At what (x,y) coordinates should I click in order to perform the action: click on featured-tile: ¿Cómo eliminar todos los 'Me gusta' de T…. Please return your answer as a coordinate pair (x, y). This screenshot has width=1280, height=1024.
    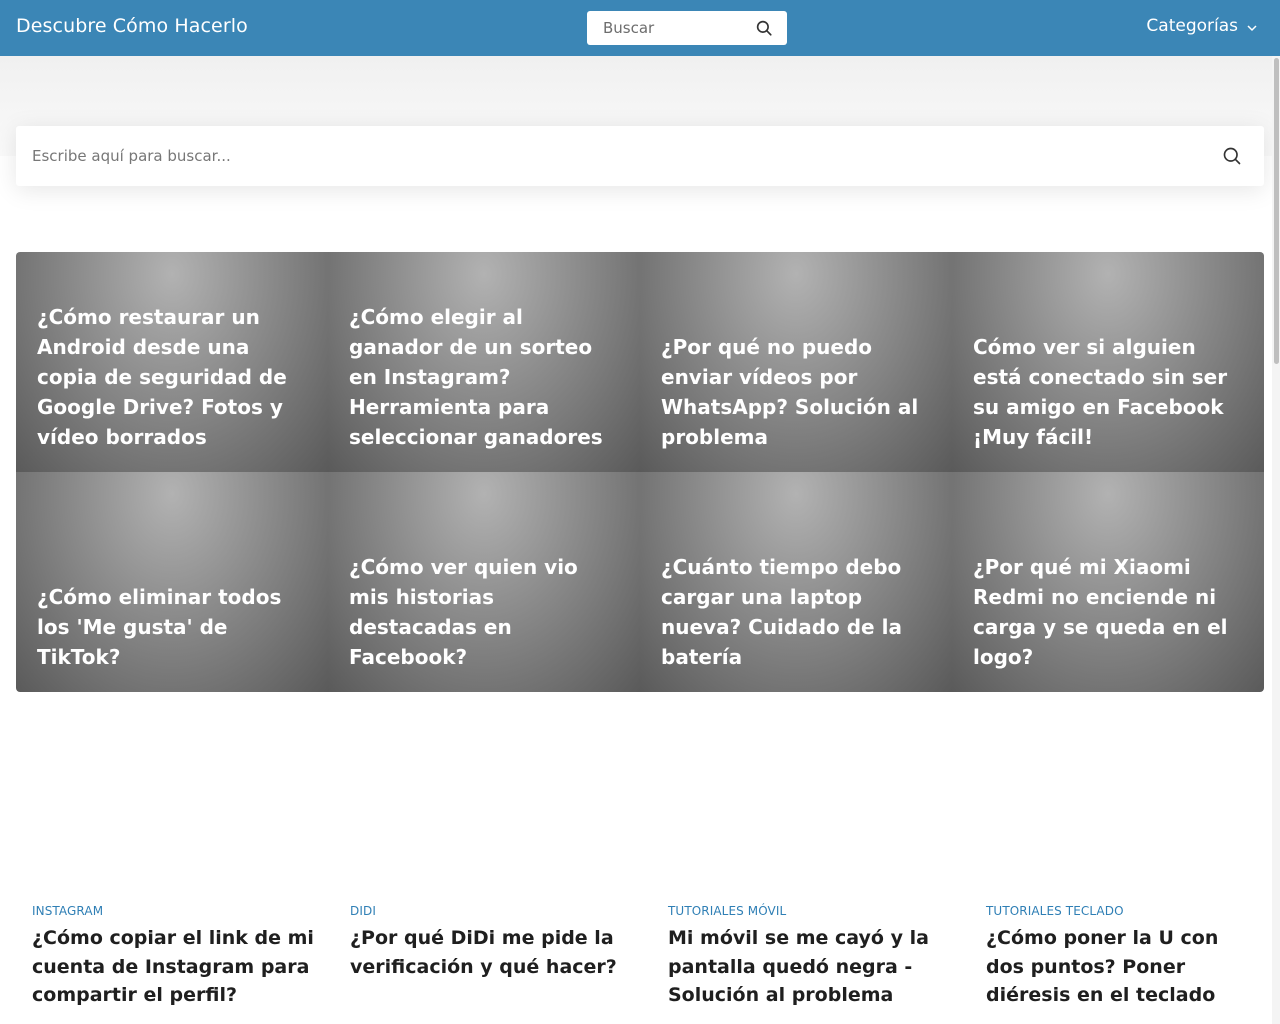
    Looking at the image, I should click on (172, 582).